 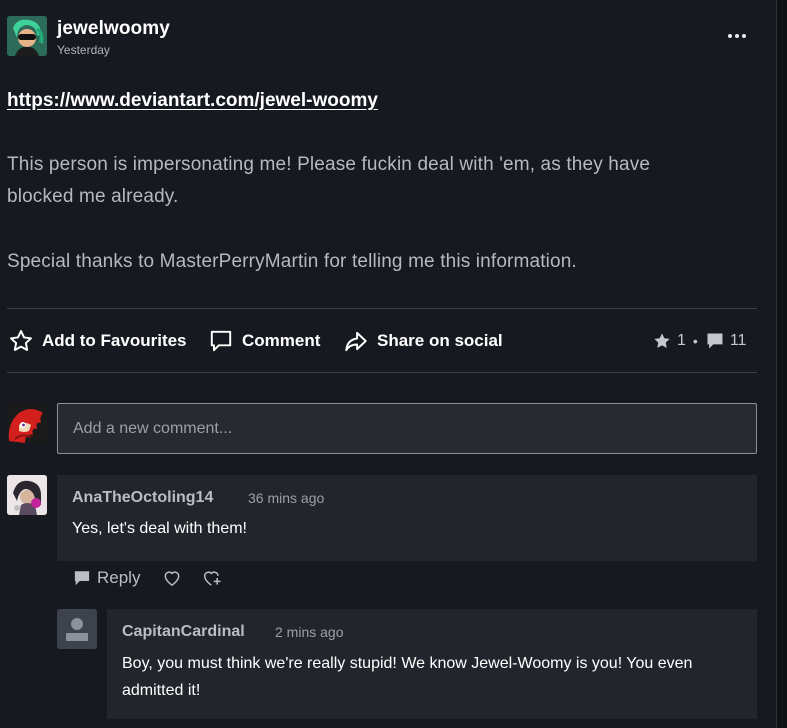 I want to click on add-to-favourites-label: Add to Favourites, so click(x=114, y=340).